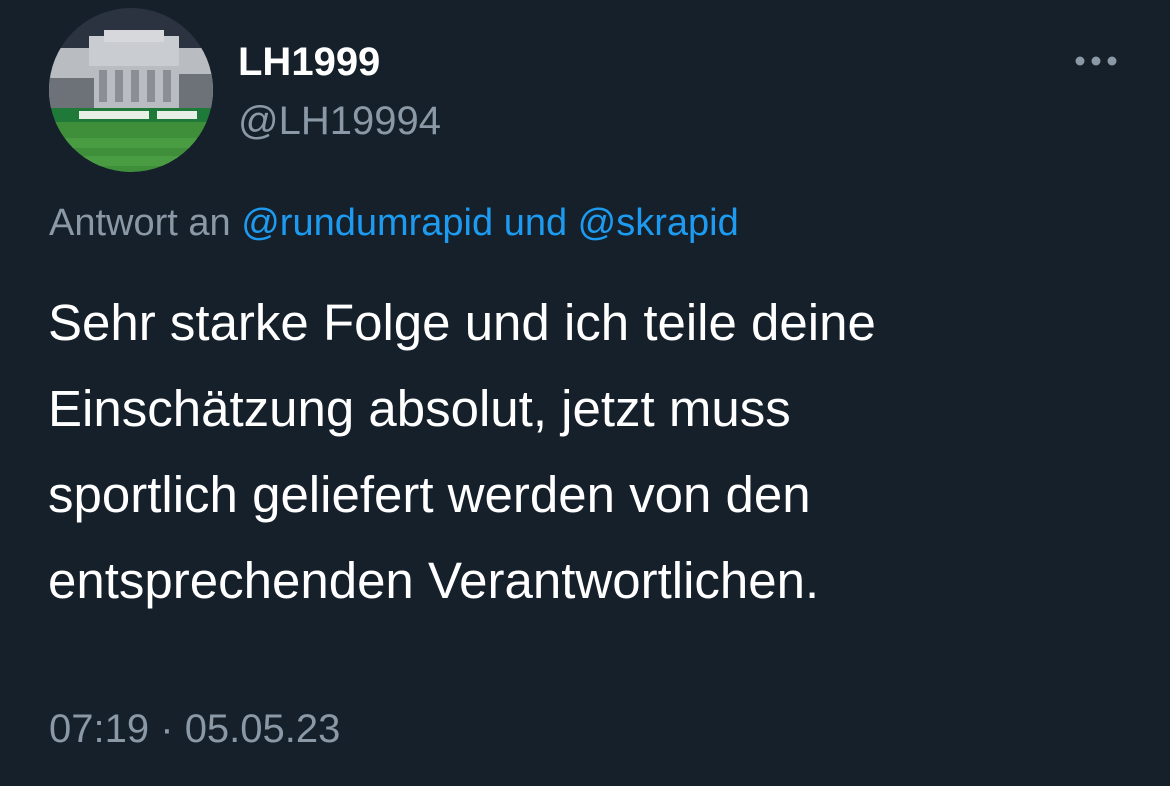 This screenshot has width=1170, height=786. I want to click on more-dots-icon, so click(1096, 61).